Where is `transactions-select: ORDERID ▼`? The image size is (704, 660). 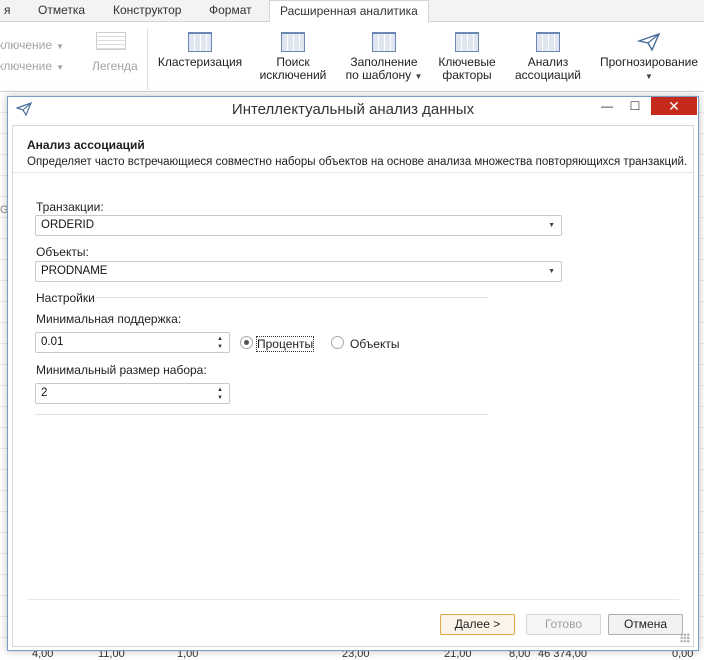
transactions-select: ORDERID ▼ is located at coordinates (298, 225).